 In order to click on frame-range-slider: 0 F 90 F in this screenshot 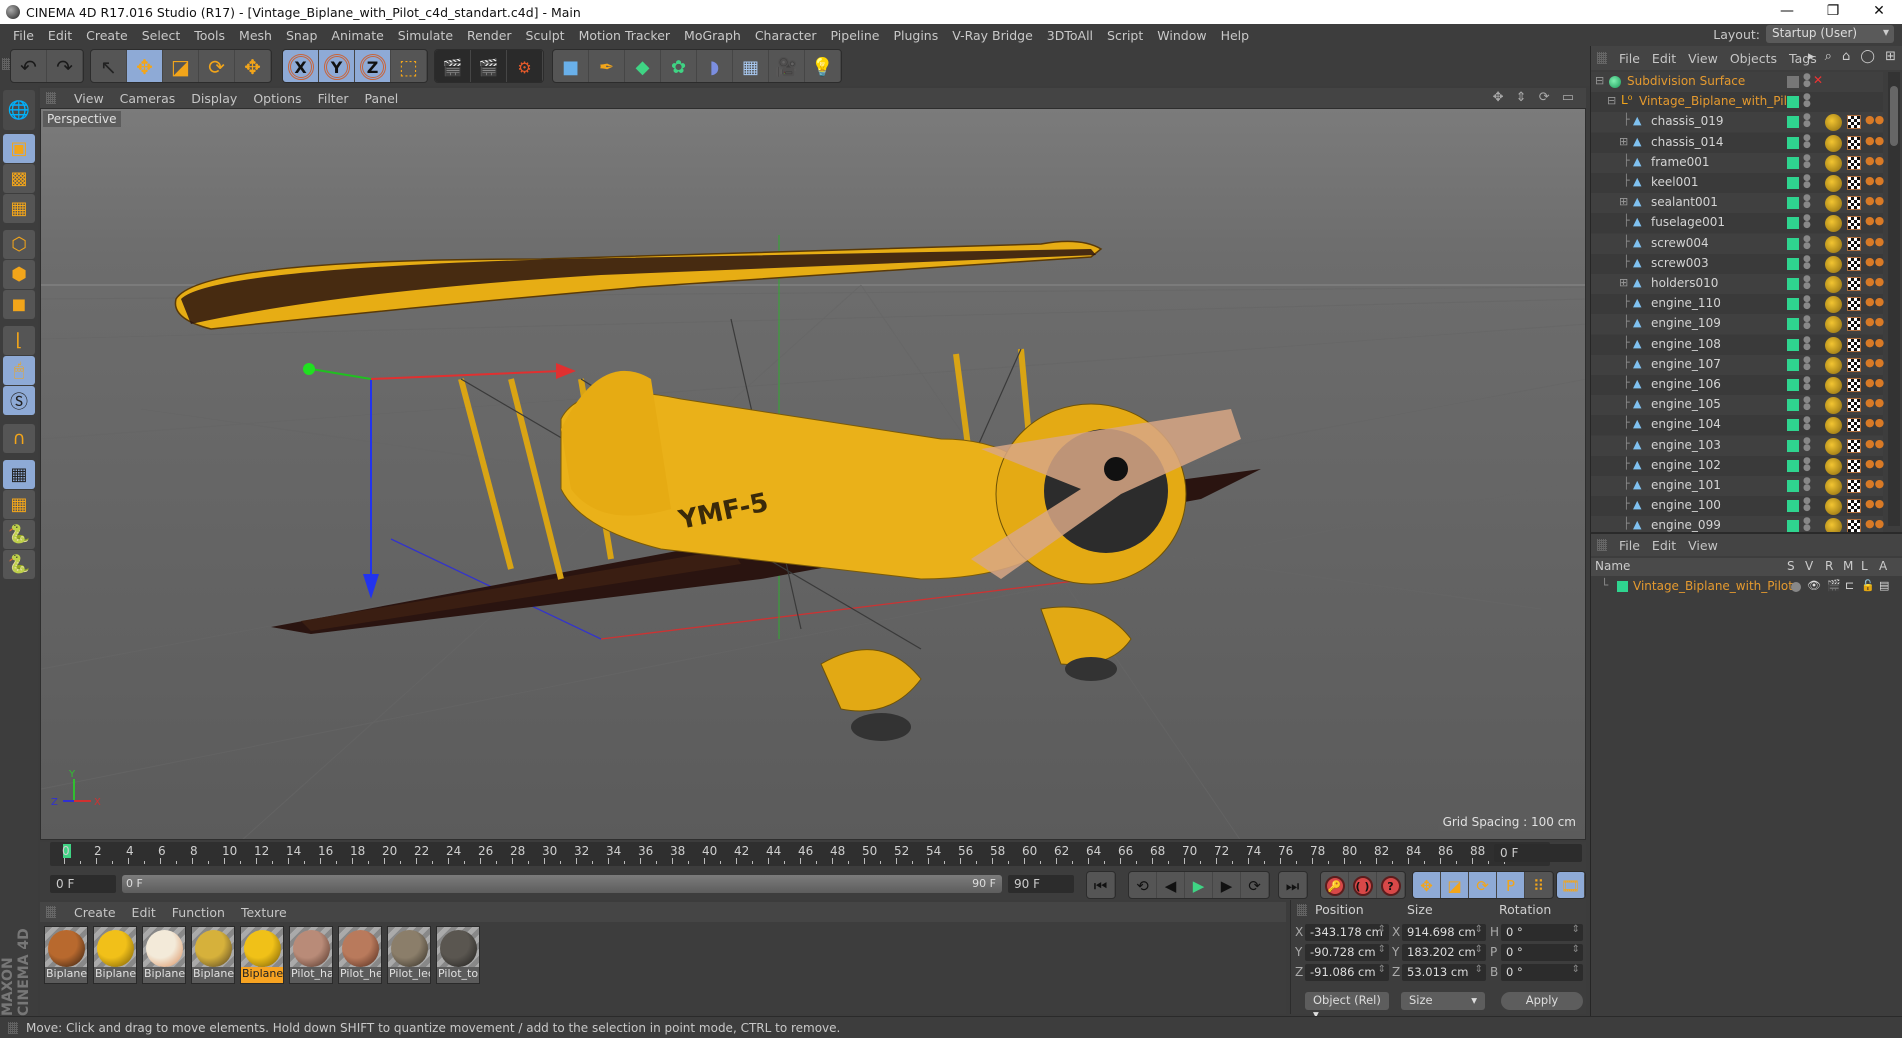, I will do `click(562, 884)`.